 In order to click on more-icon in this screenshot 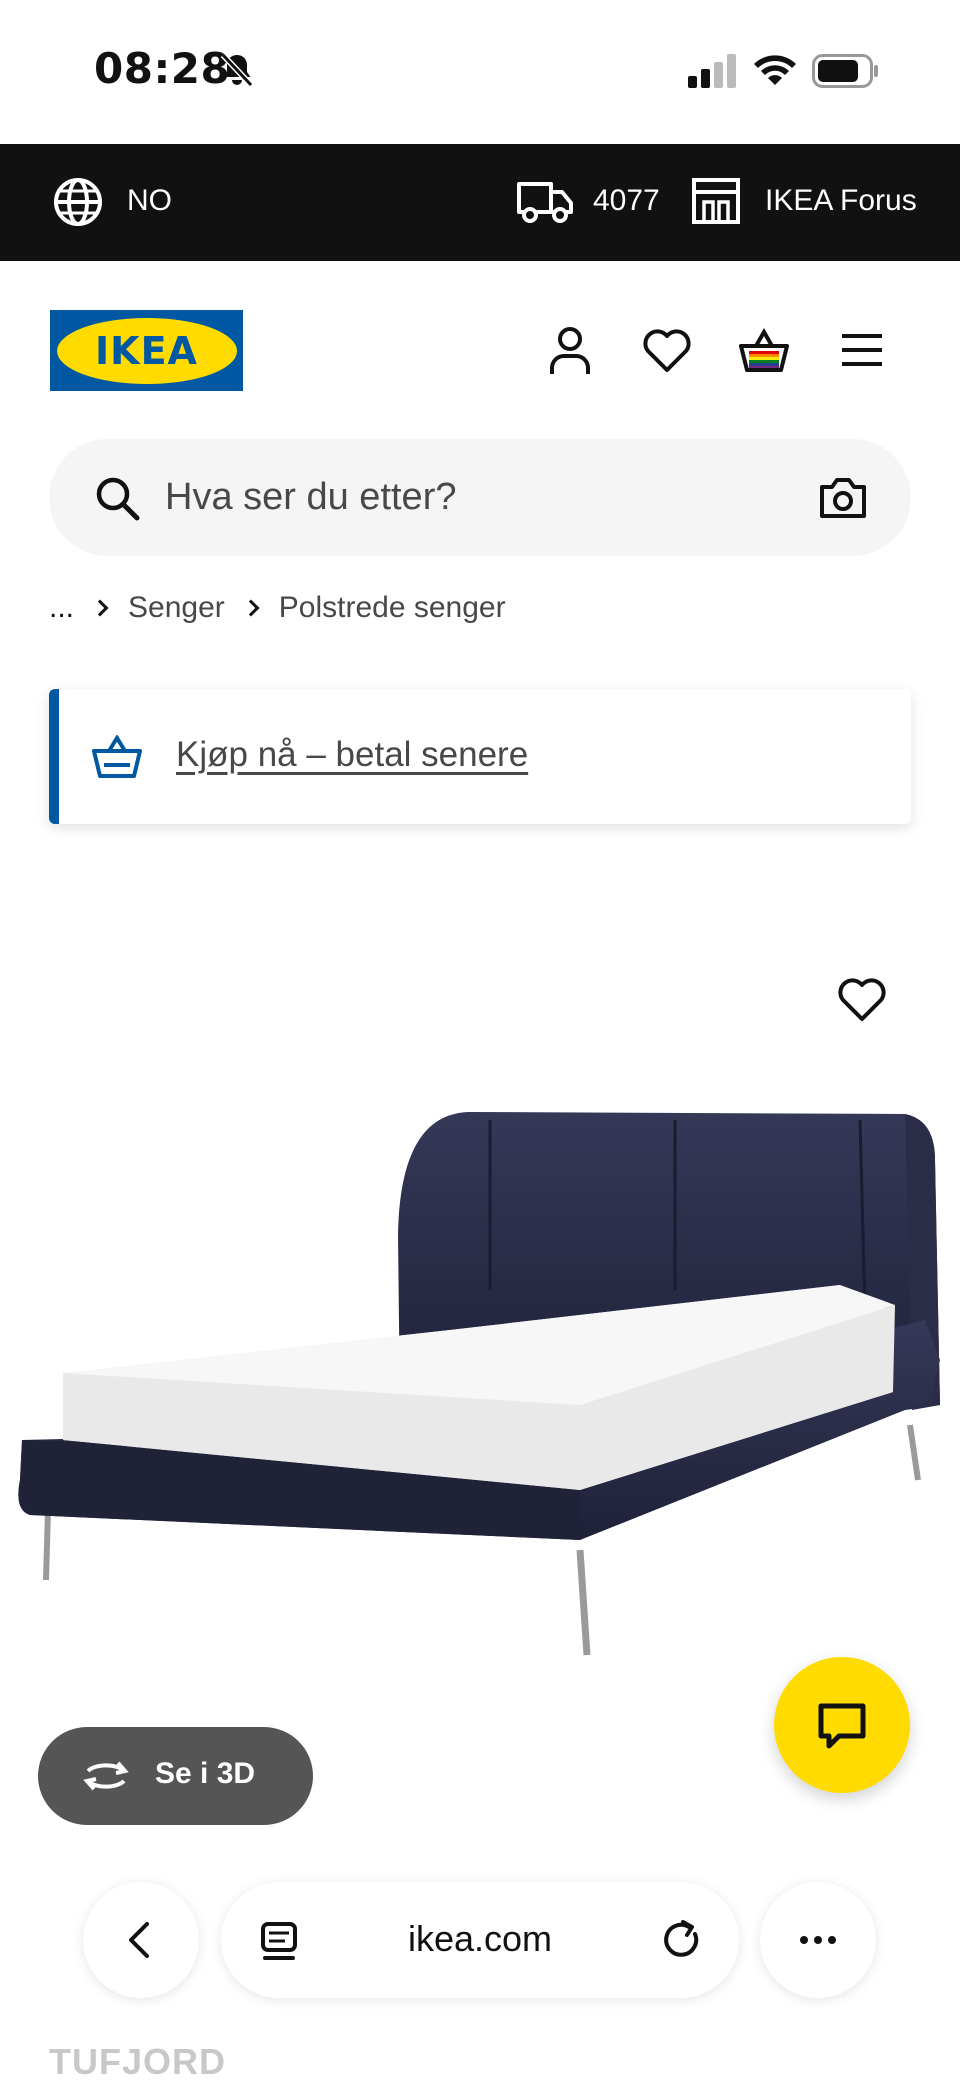, I will do `click(818, 1940)`.